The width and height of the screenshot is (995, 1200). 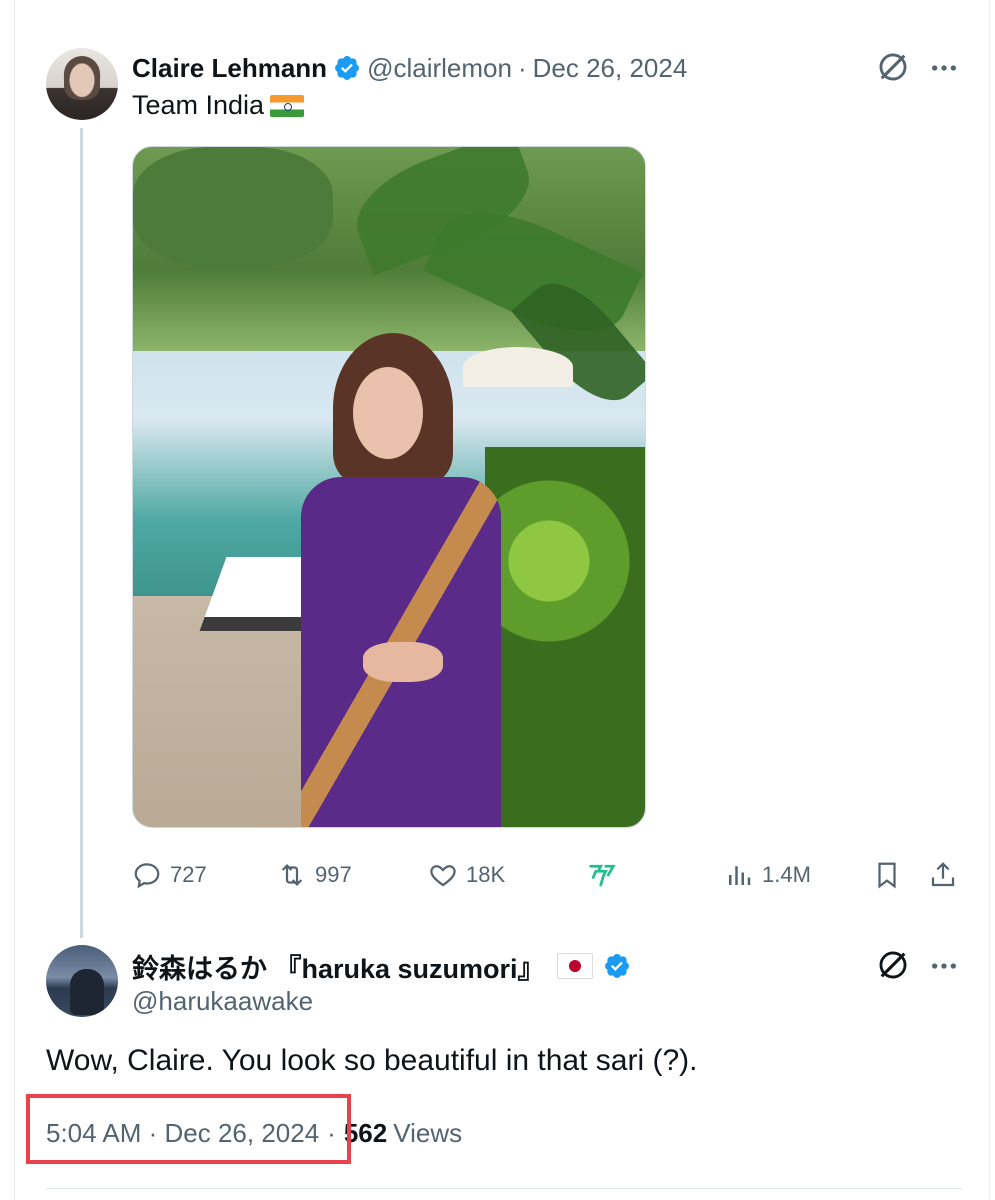 I want to click on retweet-icon, so click(x=292, y=875).